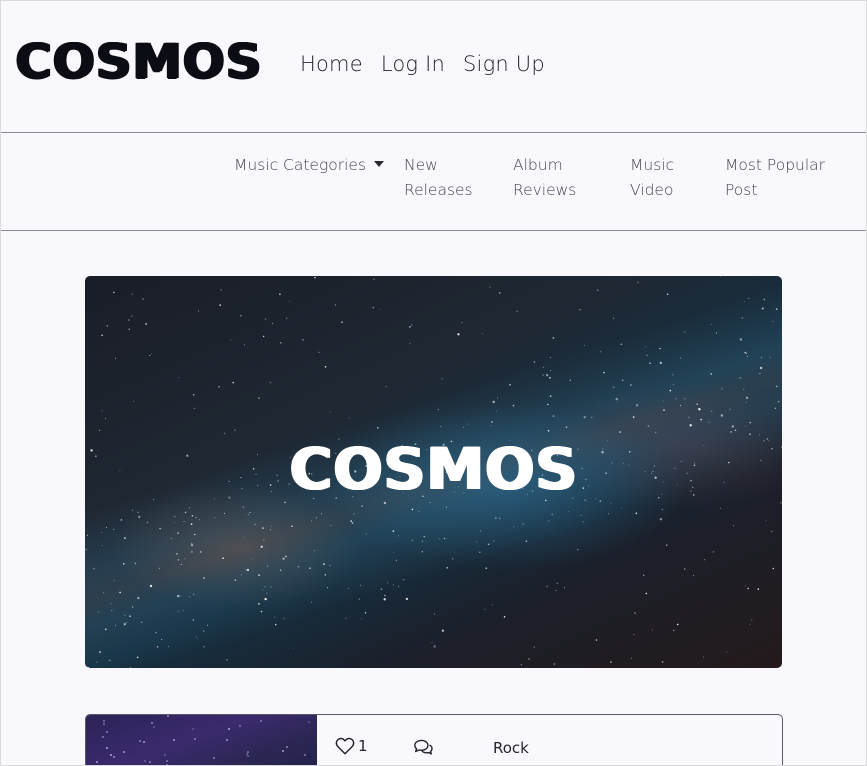 The height and width of the screenshot is (766, 867). I want to click on most-popular-label-line1: Most Popular, so click(775, 165).